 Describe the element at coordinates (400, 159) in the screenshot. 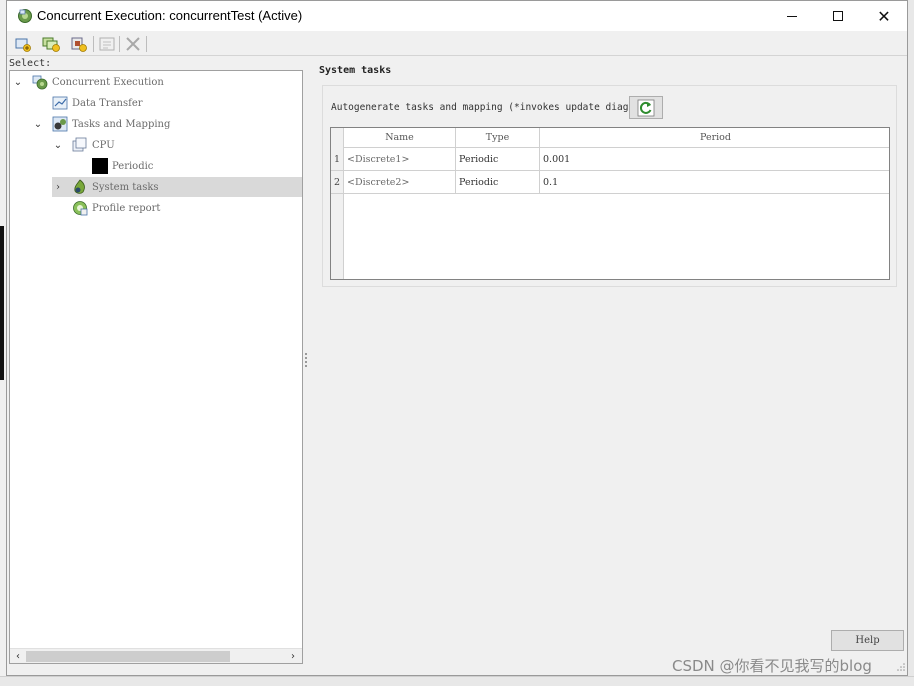

I see `task-name-cell: <Discrete1>` at that location.